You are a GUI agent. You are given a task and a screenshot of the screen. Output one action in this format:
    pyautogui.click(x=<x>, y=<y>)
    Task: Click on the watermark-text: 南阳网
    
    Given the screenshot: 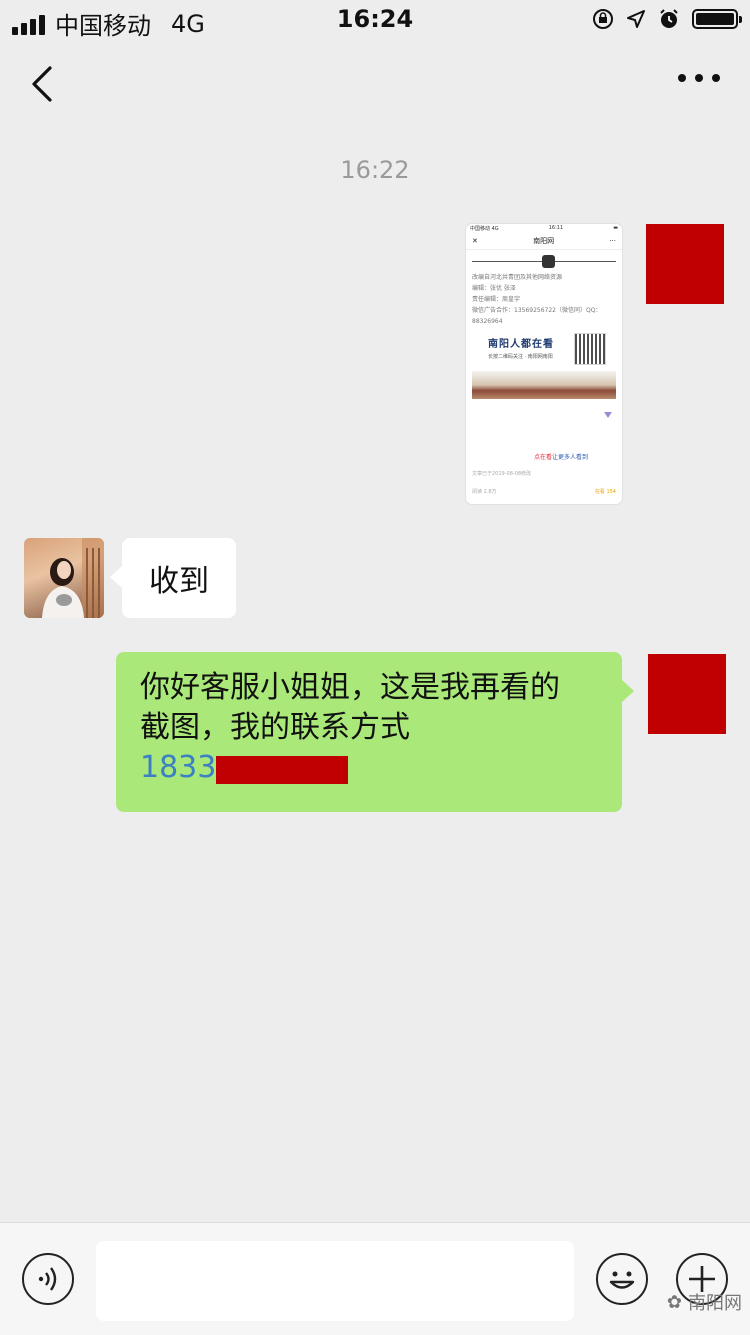 What is the action you would take?
    pyautogui.click(x=715, y=1303)
    